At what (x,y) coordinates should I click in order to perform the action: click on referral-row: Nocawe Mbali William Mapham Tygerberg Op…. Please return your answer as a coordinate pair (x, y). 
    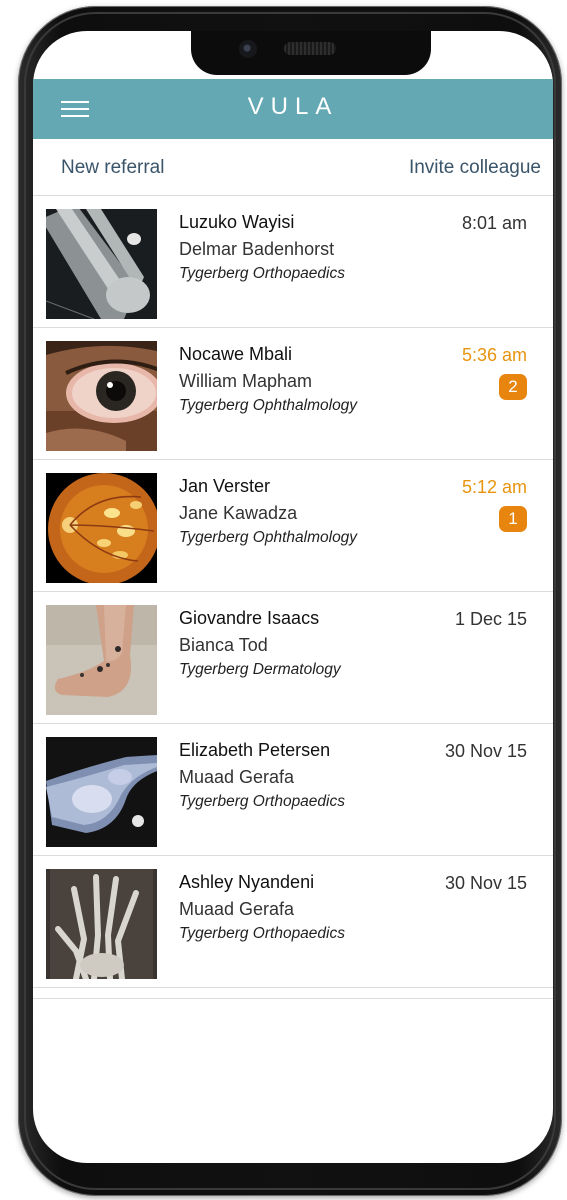
    Looking at the image, I should click on (293, 394).